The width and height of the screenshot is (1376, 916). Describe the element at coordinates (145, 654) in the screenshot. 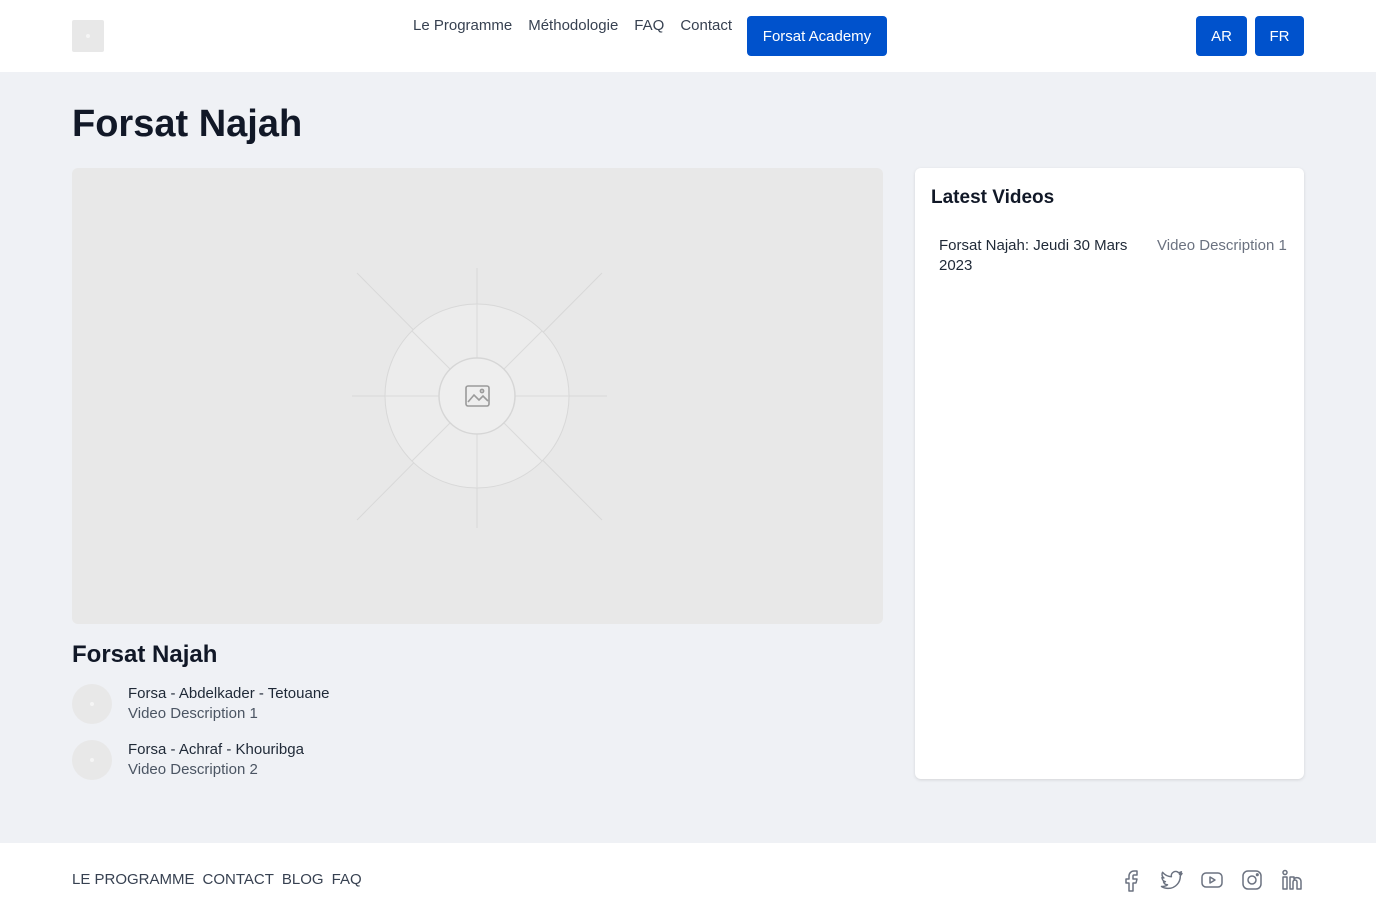

I see `video-title: Forsat Najah` at that location.